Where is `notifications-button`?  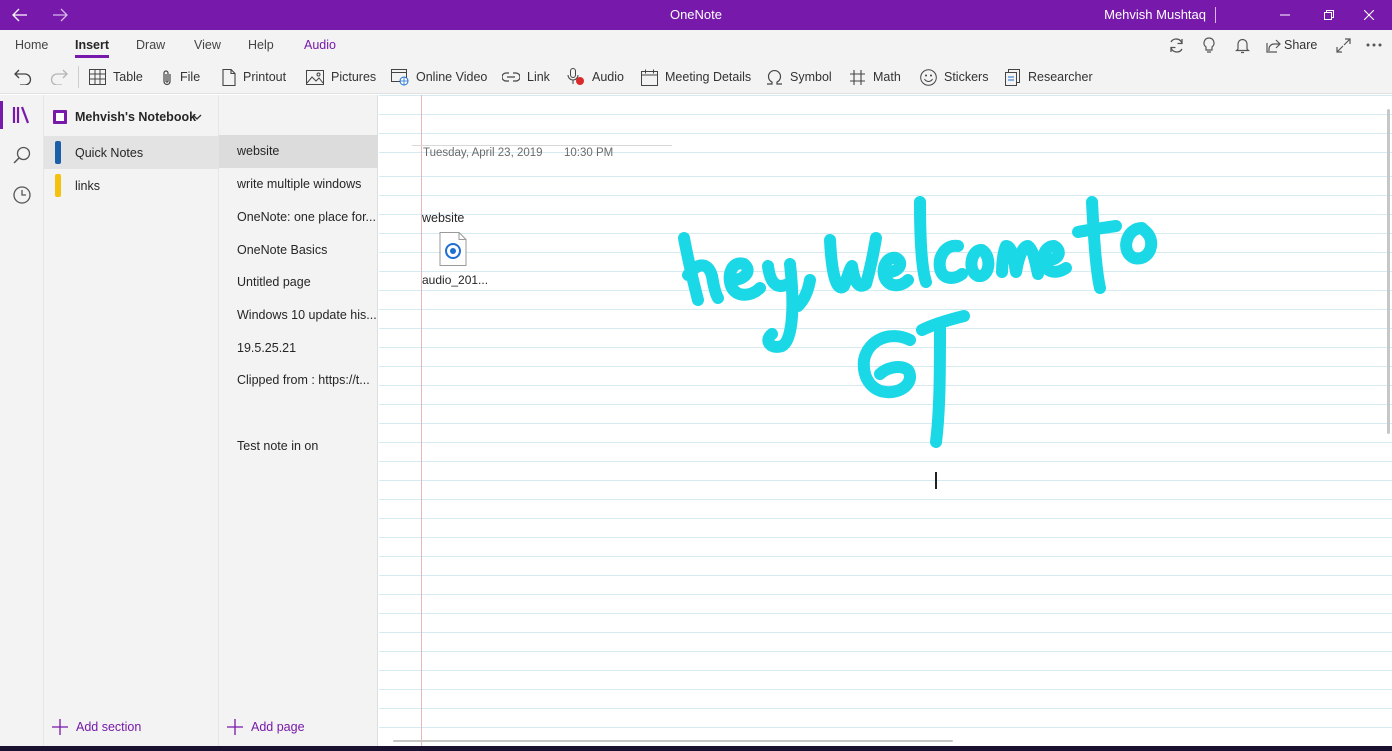 notifications-button is located at coordinates (1242, 45).